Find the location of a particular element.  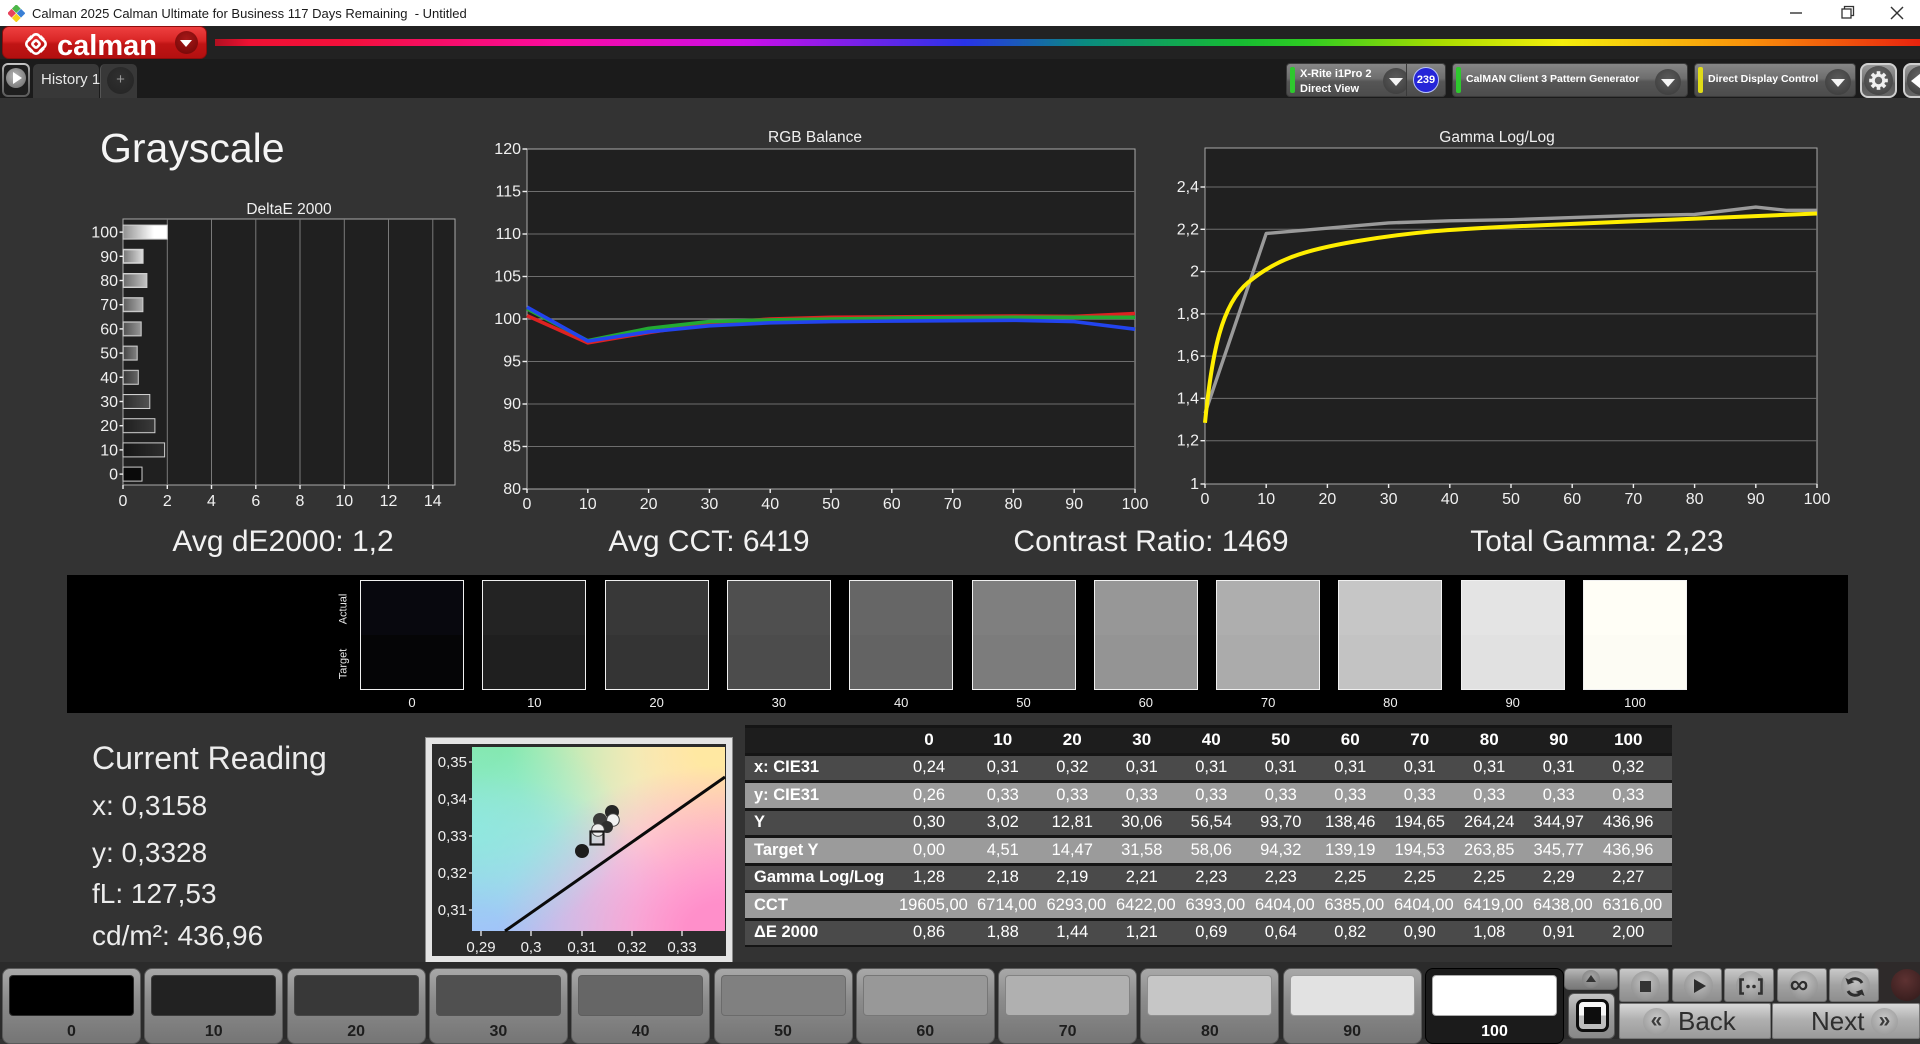

svg-text: 1,4 is located at coordinates (1188, 398).